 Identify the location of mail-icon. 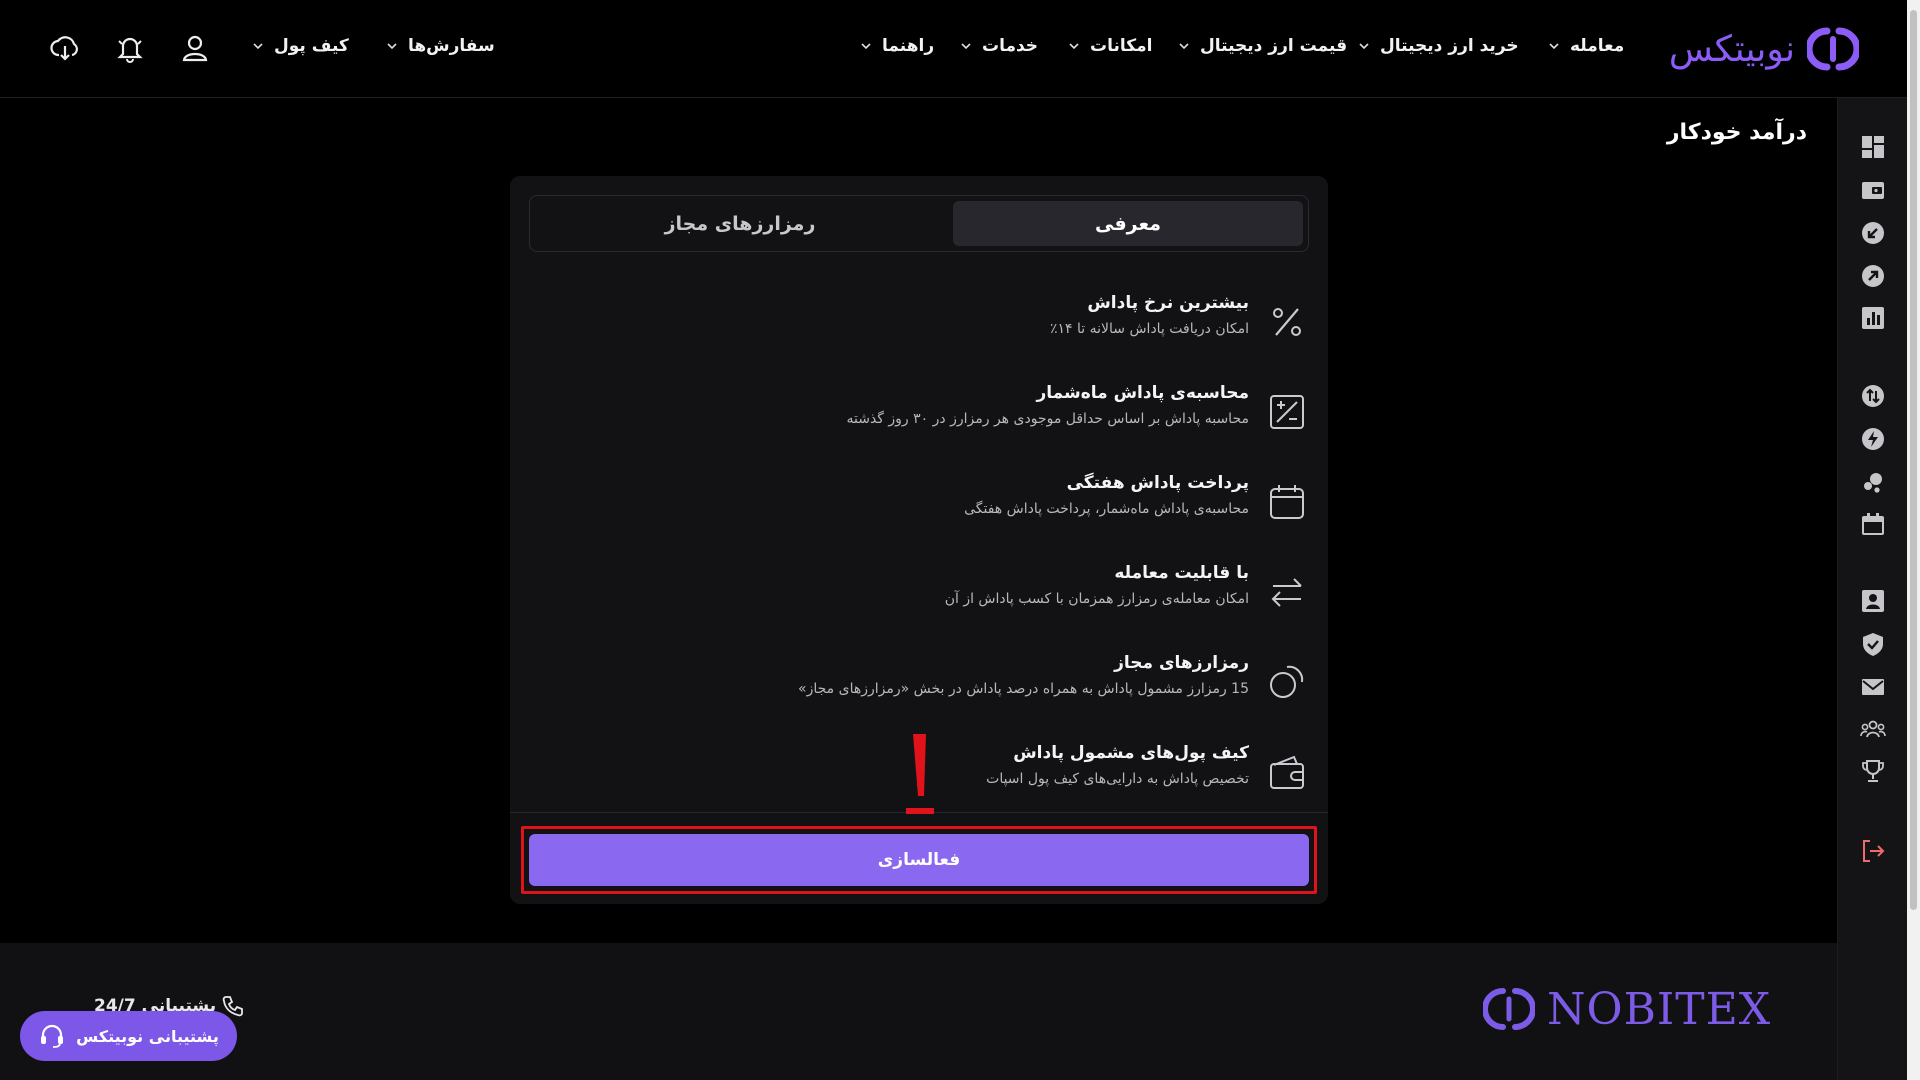
(1873, 687).